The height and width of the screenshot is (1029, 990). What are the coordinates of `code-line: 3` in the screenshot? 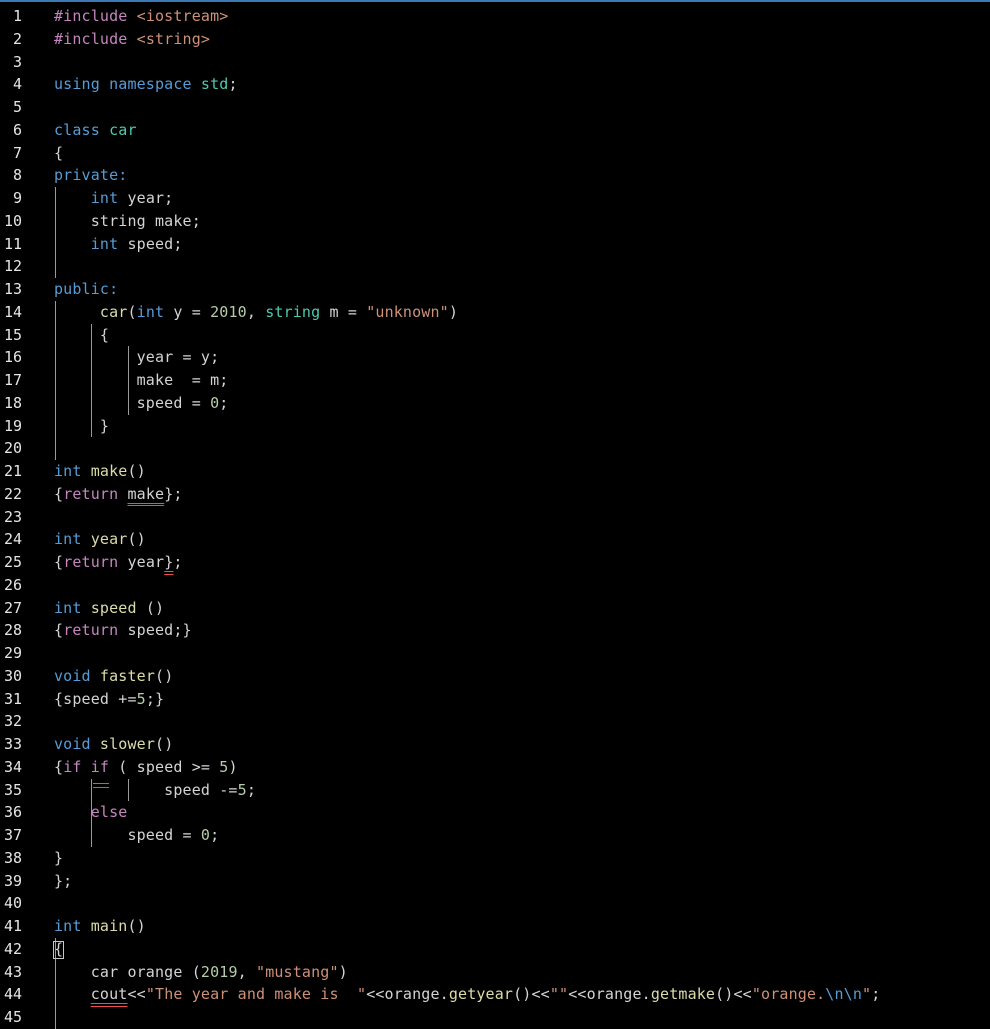 It's located at (495, 62).